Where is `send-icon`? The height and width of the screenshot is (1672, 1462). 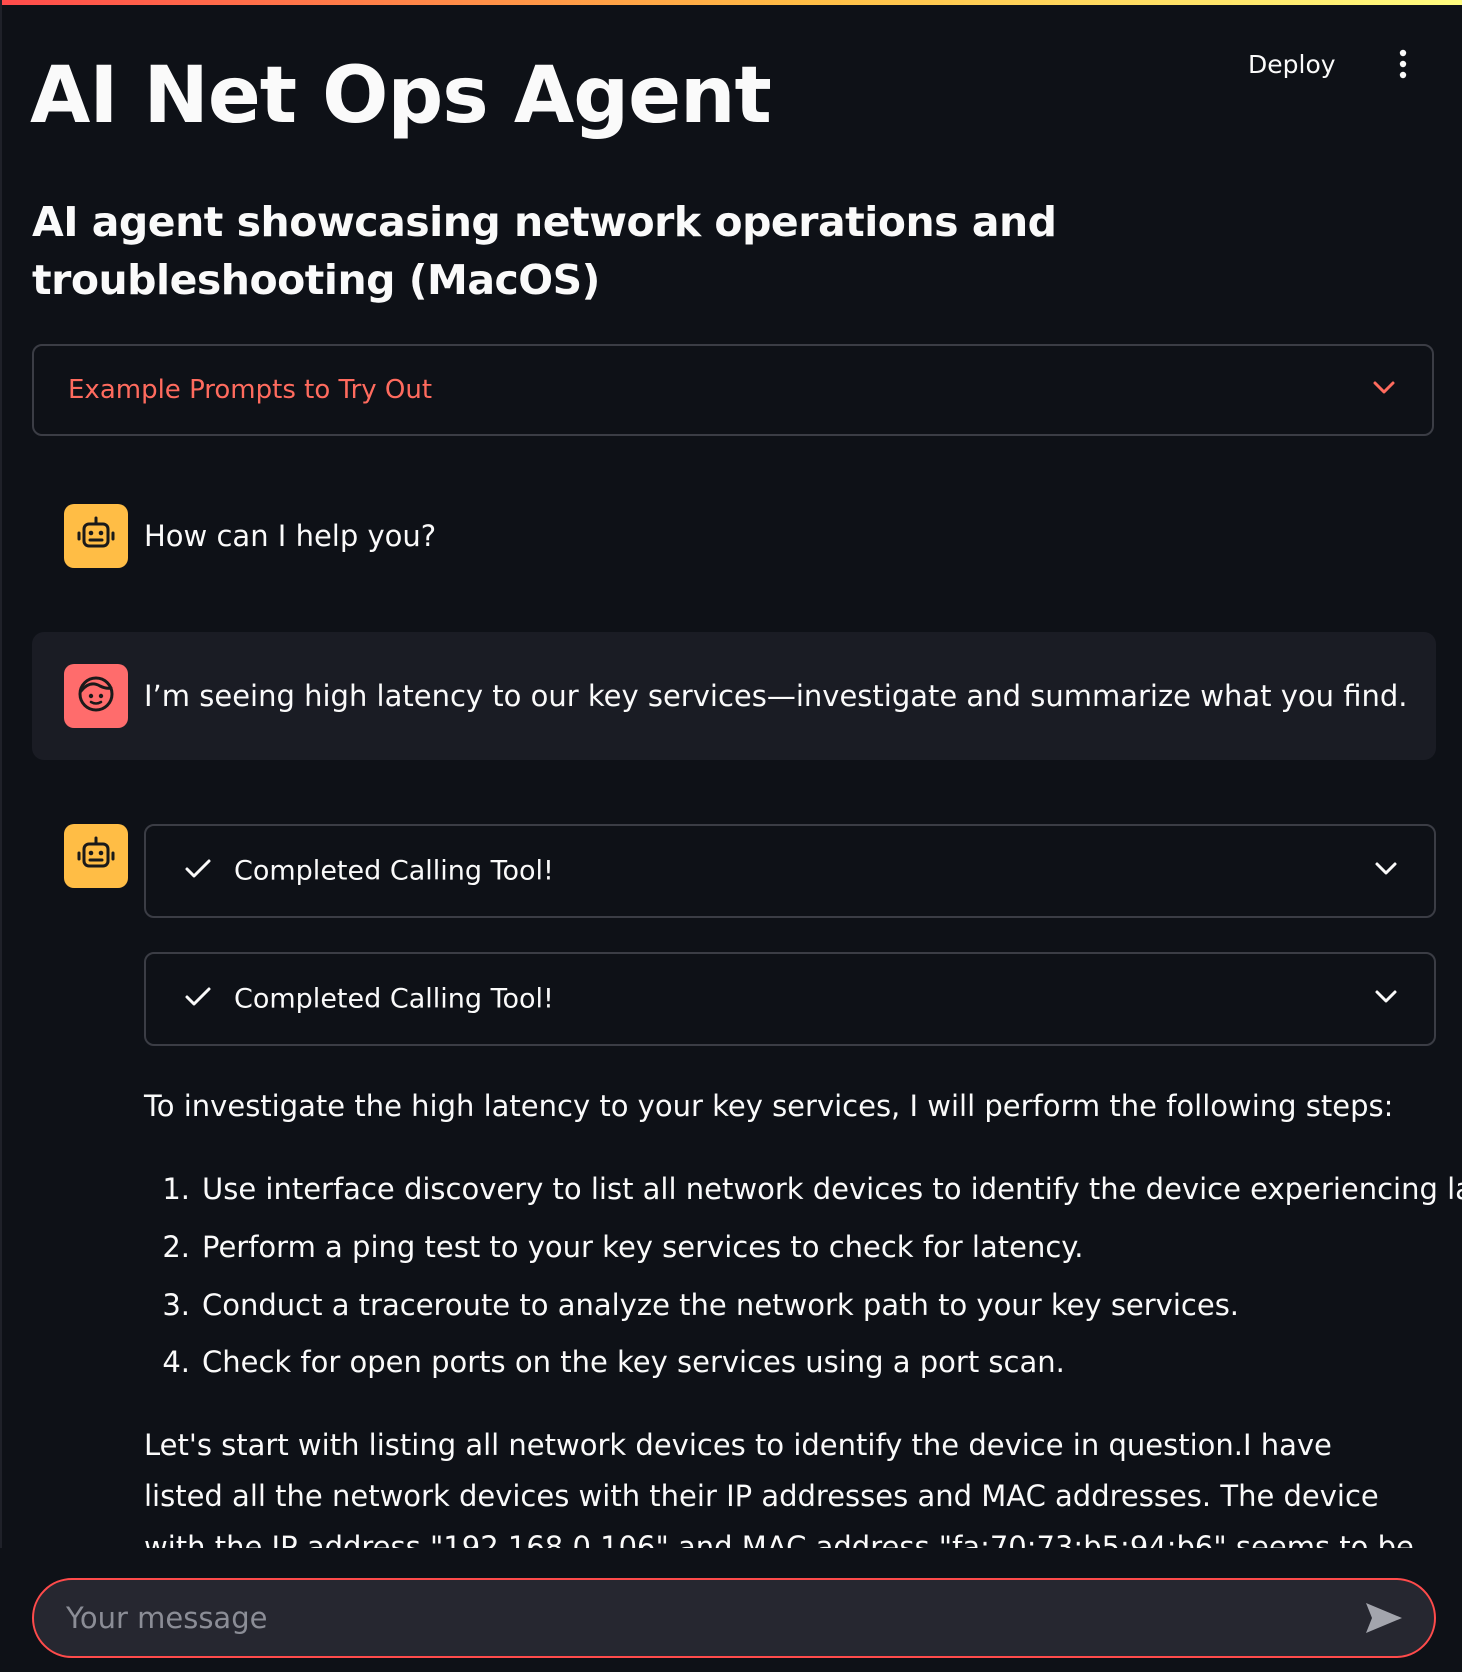
send-icon is located at coordinates (1384, 1618).